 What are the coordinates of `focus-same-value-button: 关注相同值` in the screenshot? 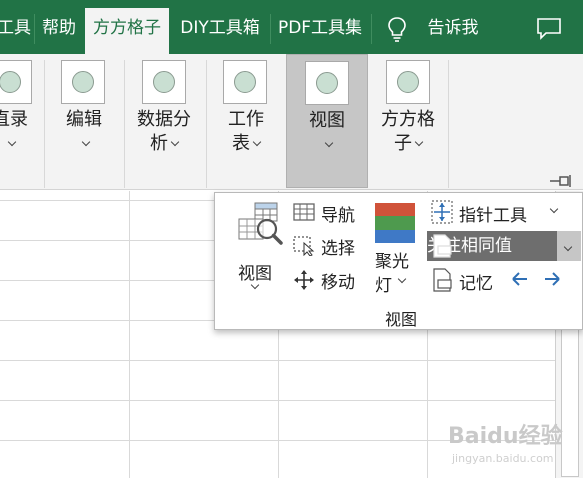 It's located at (492, 246).